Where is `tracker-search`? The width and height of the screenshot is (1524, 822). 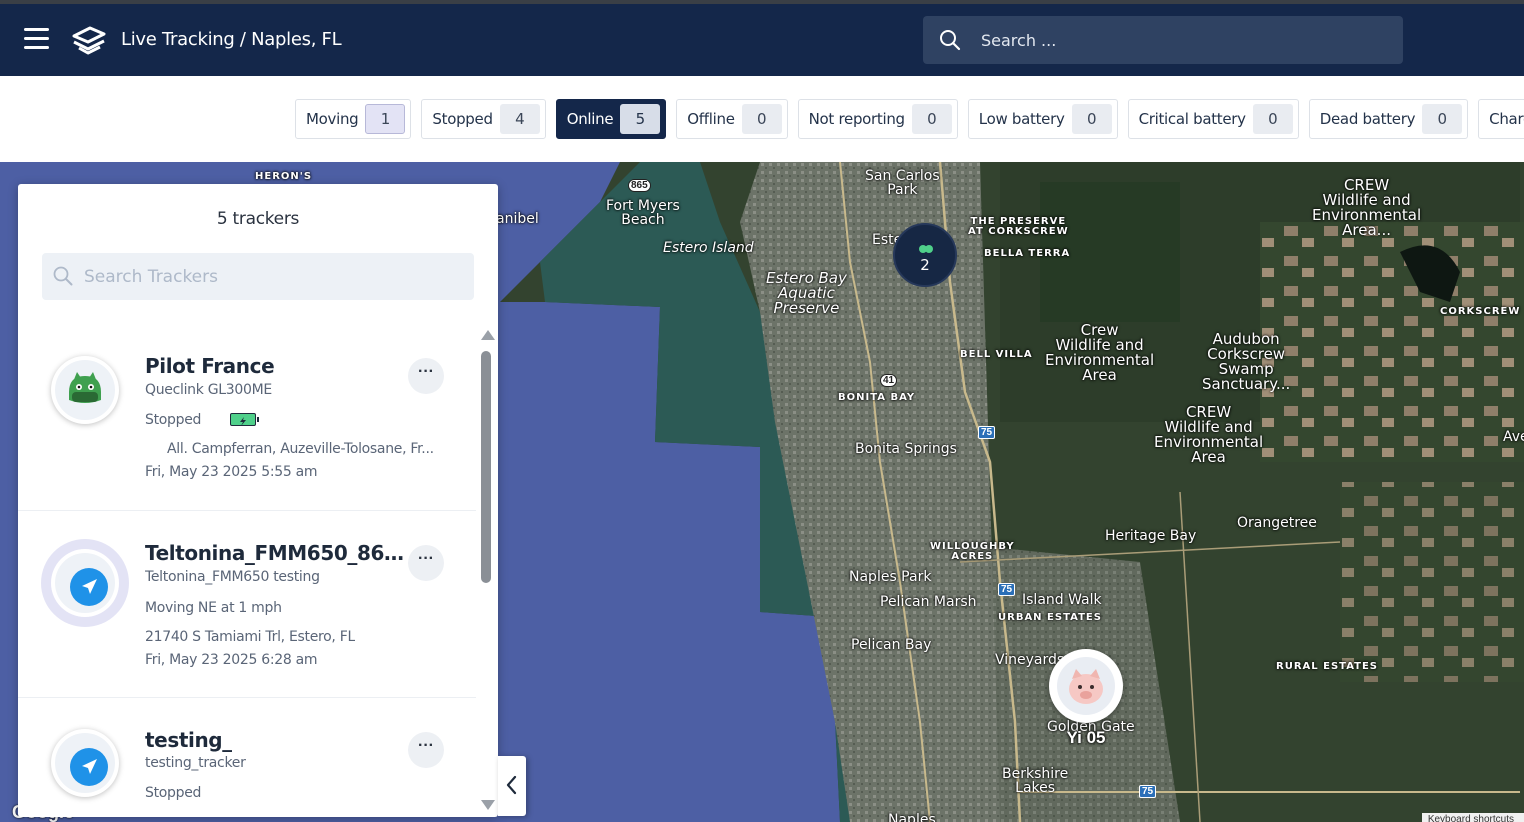
tracker-search is located at coordinates (258, 276).